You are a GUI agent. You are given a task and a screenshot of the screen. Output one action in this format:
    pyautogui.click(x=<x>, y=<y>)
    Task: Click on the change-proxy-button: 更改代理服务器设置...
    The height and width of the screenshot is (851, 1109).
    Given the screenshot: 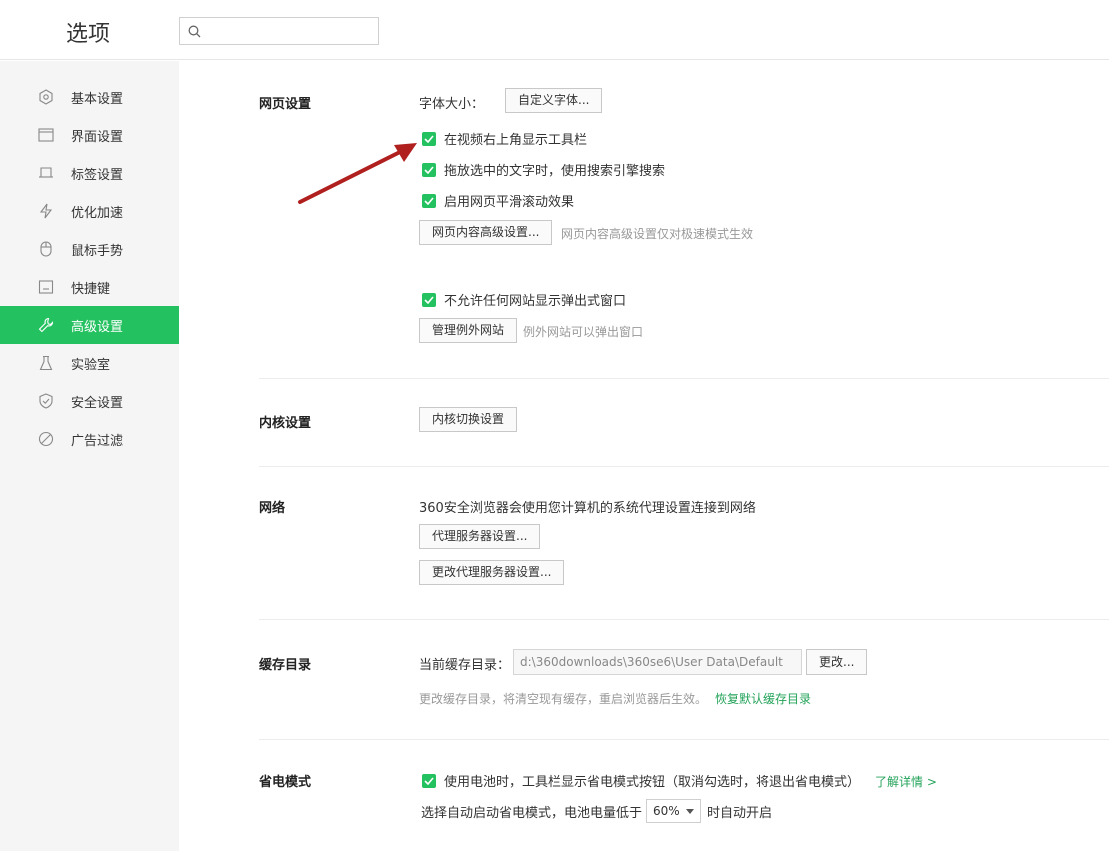 What is the action you would take?
    pyautogui.click(x=492, y=572)
    